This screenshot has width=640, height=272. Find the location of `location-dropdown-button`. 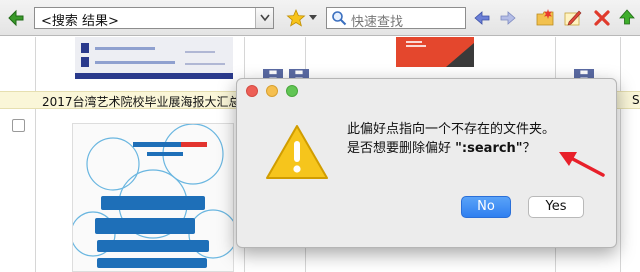

location-dropdown-button is located at coordinates (264, 18).